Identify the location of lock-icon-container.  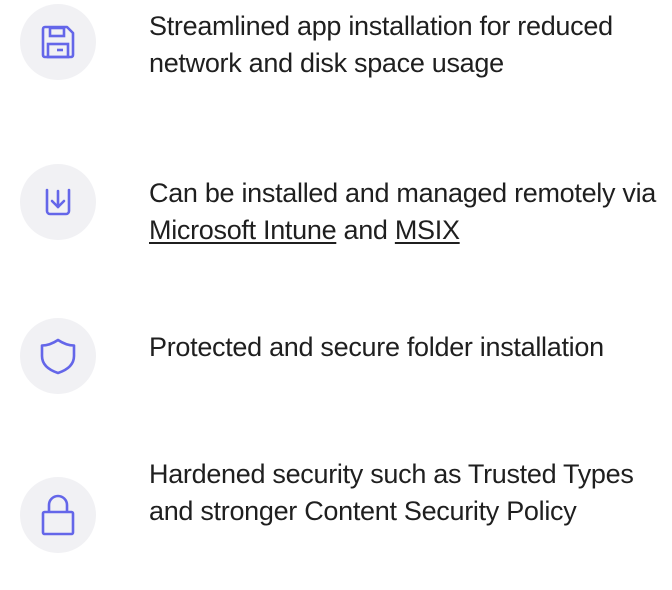
(58, 515).